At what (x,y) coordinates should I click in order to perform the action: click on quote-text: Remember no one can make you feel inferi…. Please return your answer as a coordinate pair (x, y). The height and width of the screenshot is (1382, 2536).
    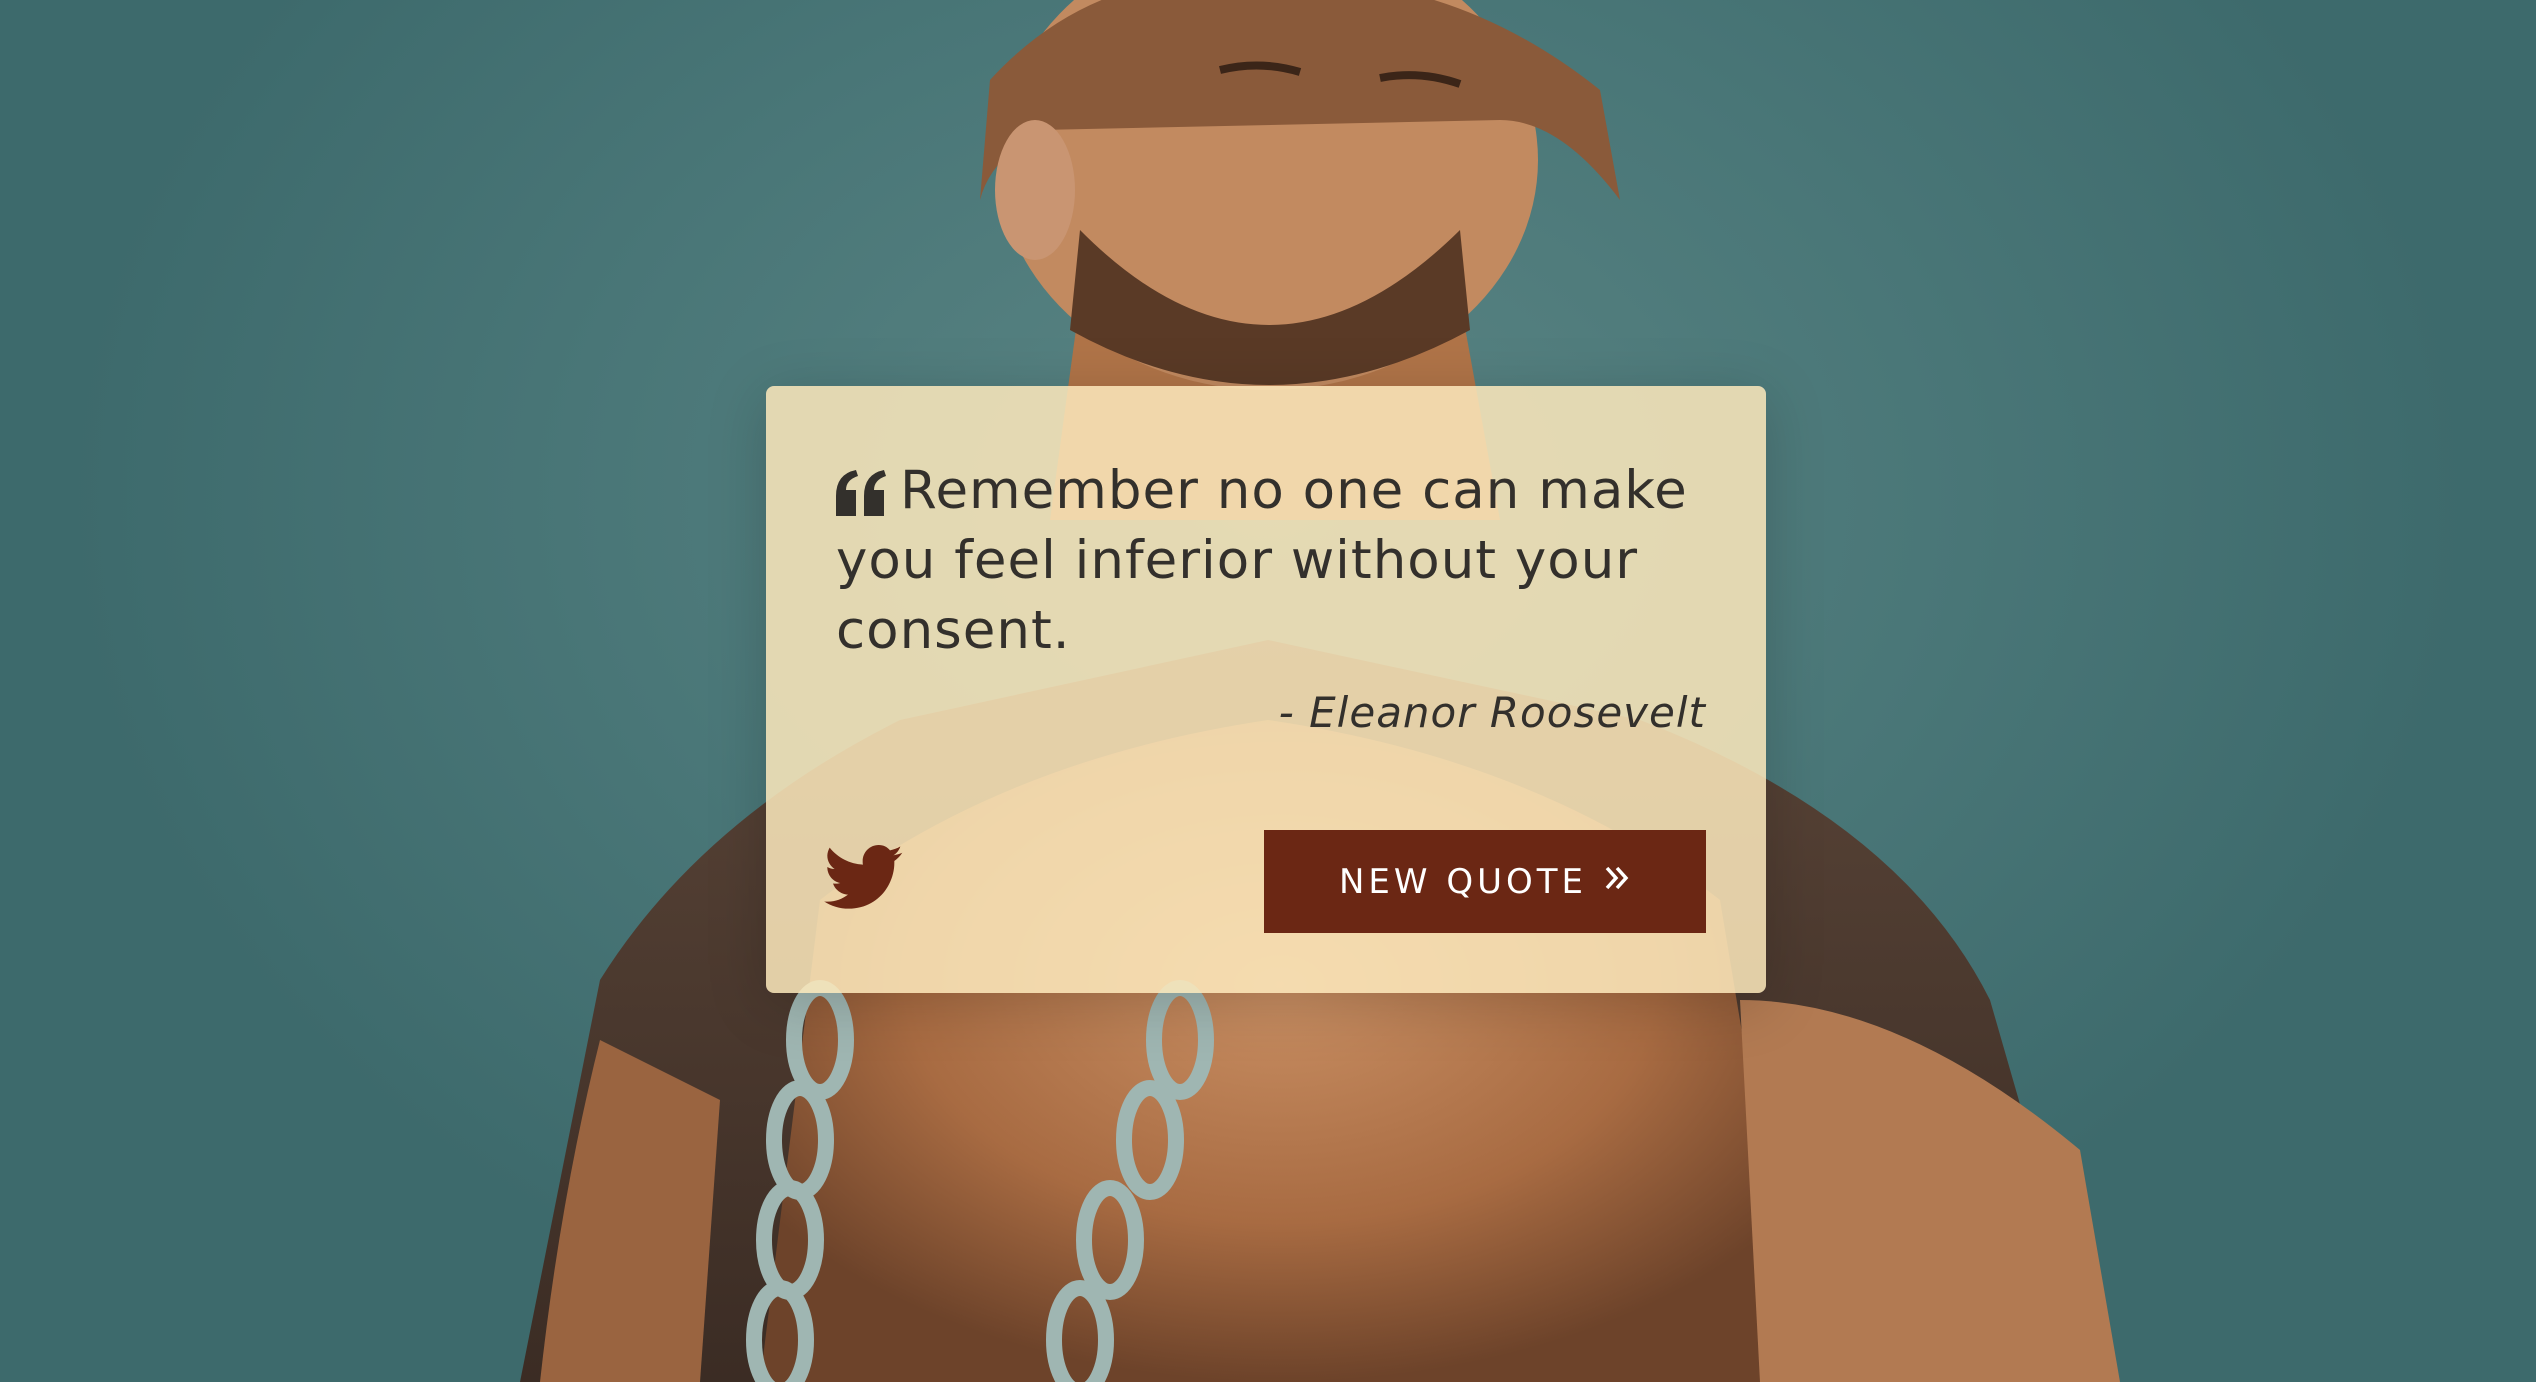
    Looking at the image, I should click on (1262, 560).